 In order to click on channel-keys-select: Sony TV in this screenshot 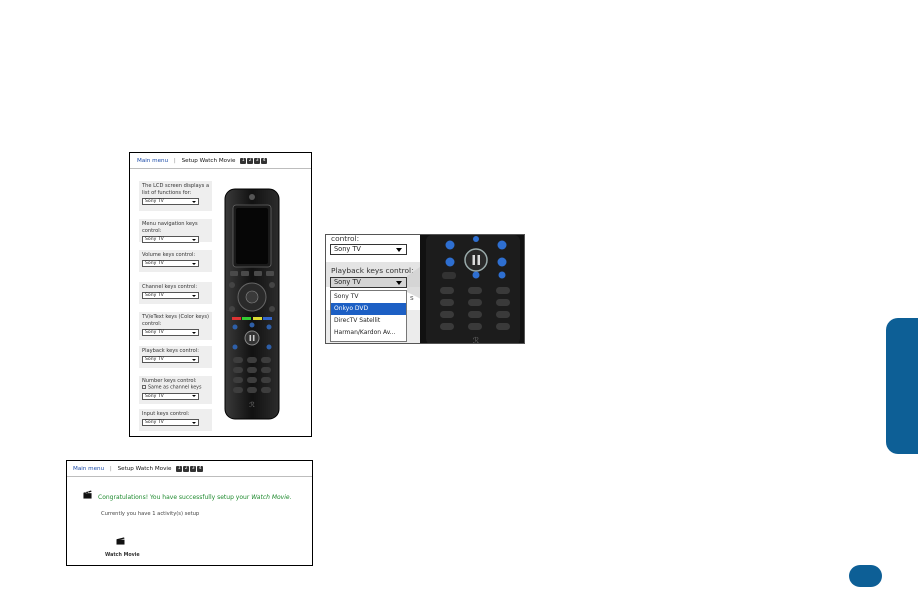, I will do `click(170, 295)`.